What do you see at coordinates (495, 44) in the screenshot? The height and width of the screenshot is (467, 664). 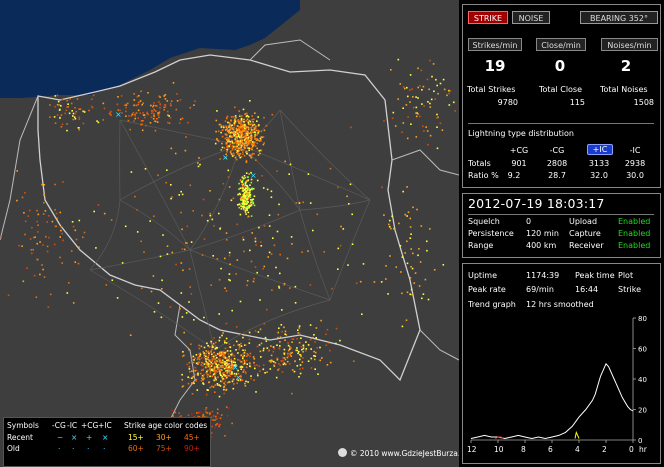 I see `strikes-per-min-label: Strikes/min` at bounding box center [495, 44].